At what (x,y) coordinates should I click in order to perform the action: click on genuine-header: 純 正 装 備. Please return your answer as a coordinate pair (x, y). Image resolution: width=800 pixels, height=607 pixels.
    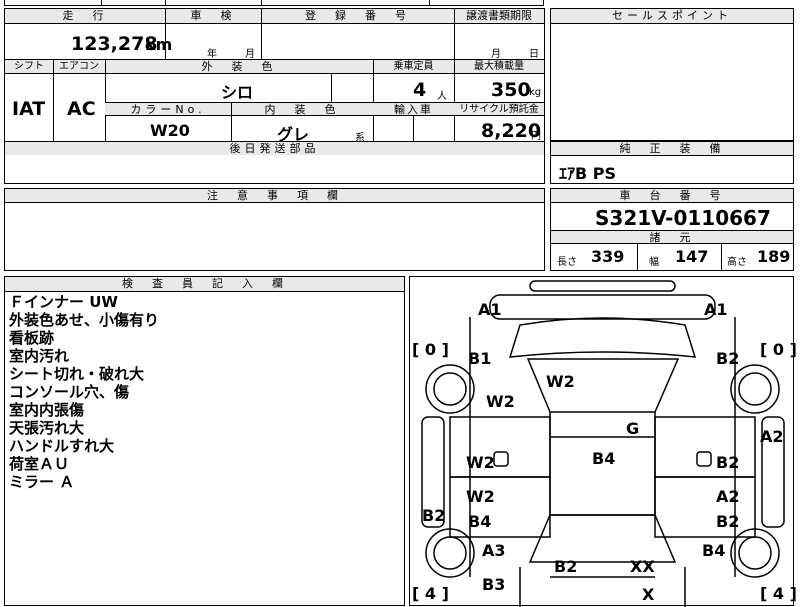
    Looking at the image, I should click on (672, 149).